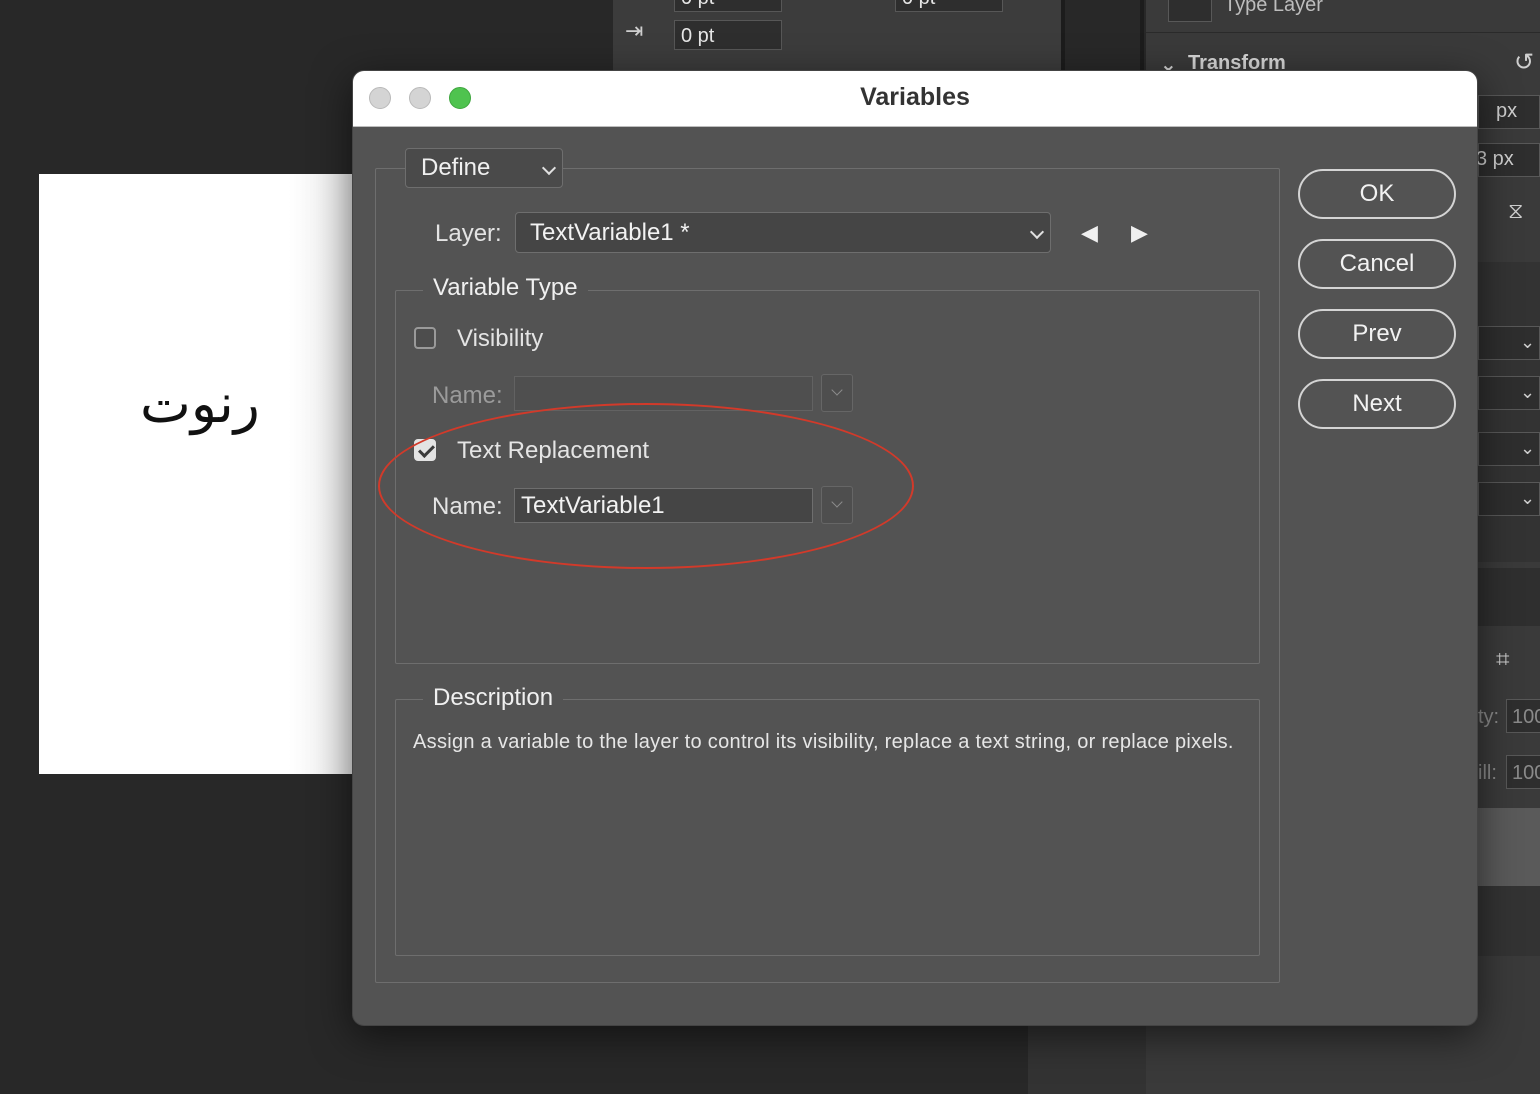 Image resolution: width=1540 pixels, height=1094 pixels. I want to click on opacity-value: 100, so click(1526, 717).